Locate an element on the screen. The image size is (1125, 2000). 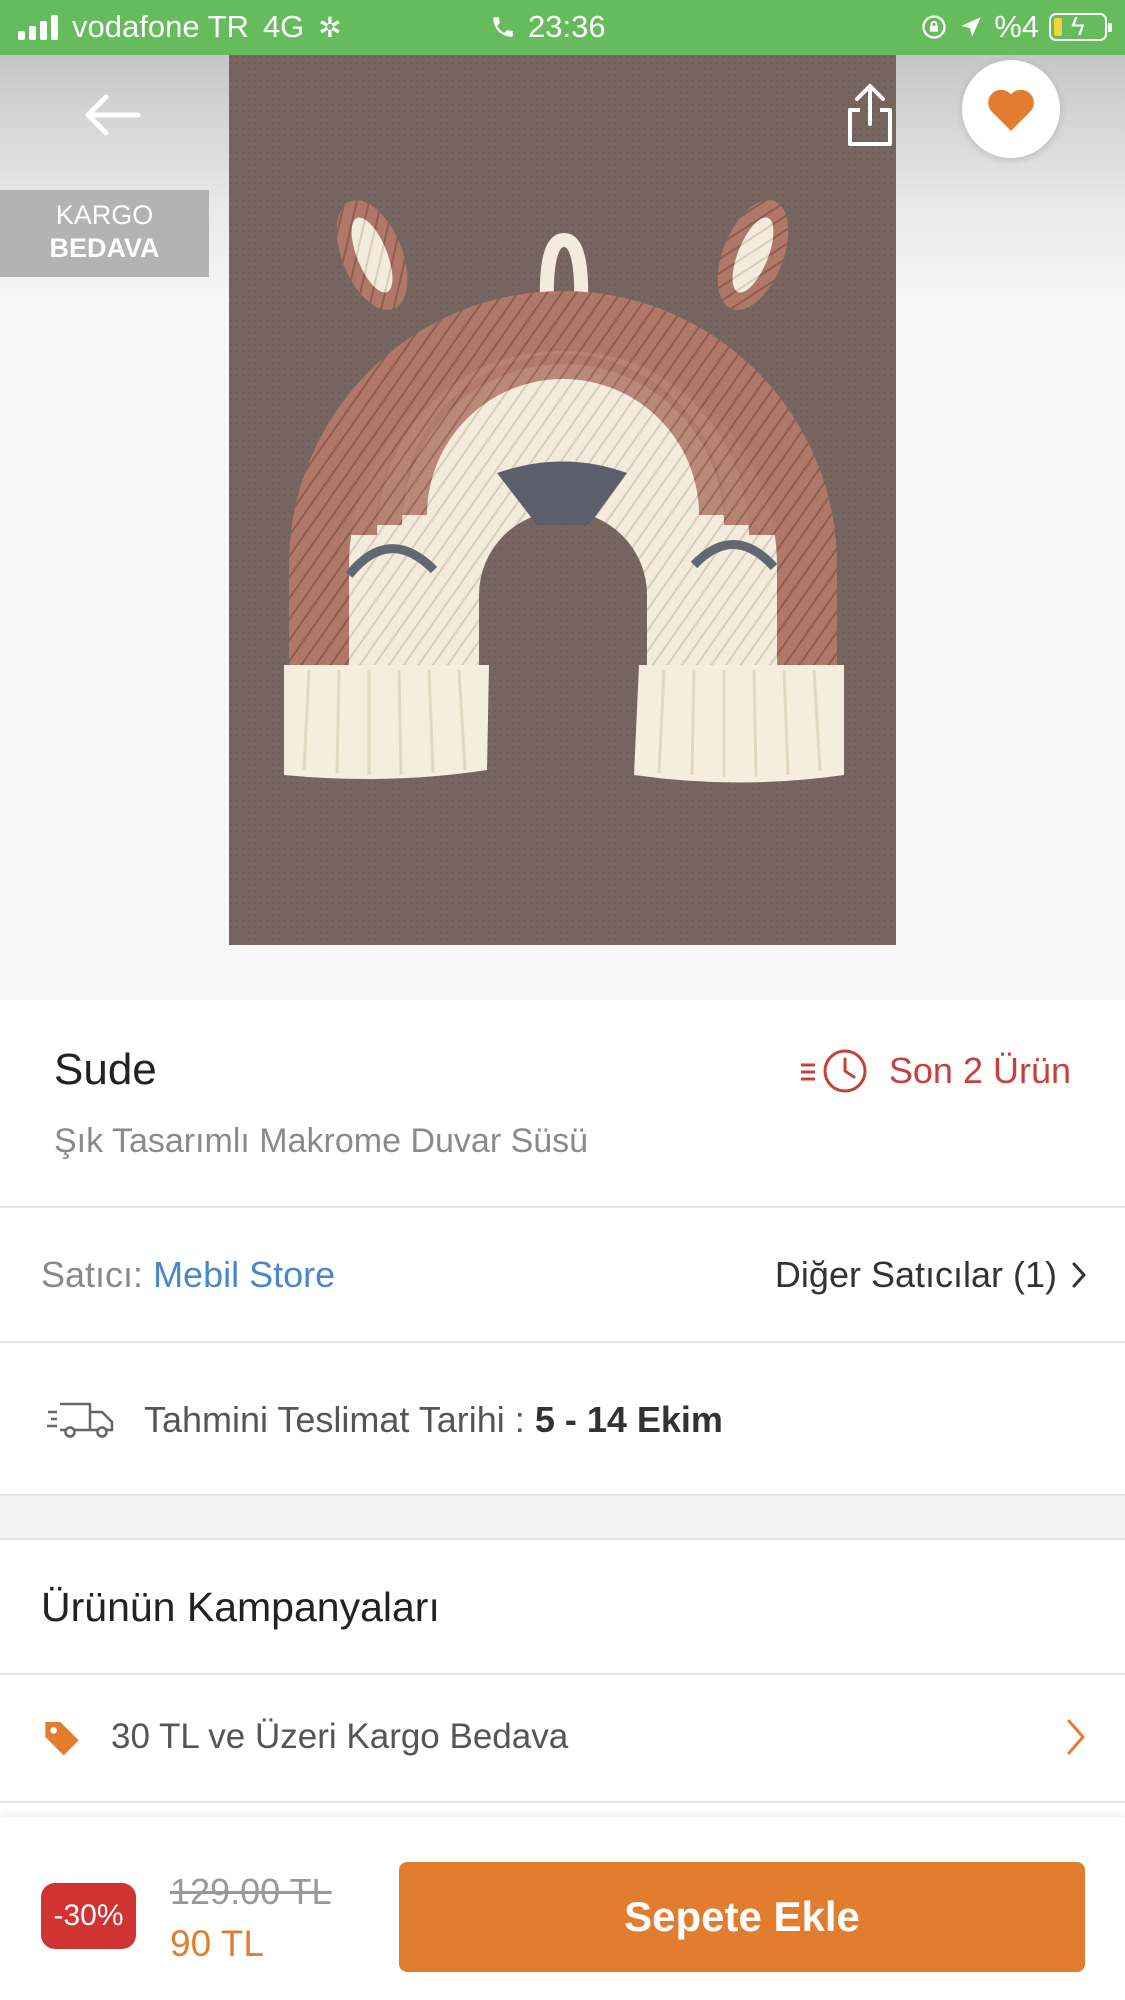
campaign-text: 30 TL ve Üzeri Kargo Bedava is located at coordinates (340, 1736).